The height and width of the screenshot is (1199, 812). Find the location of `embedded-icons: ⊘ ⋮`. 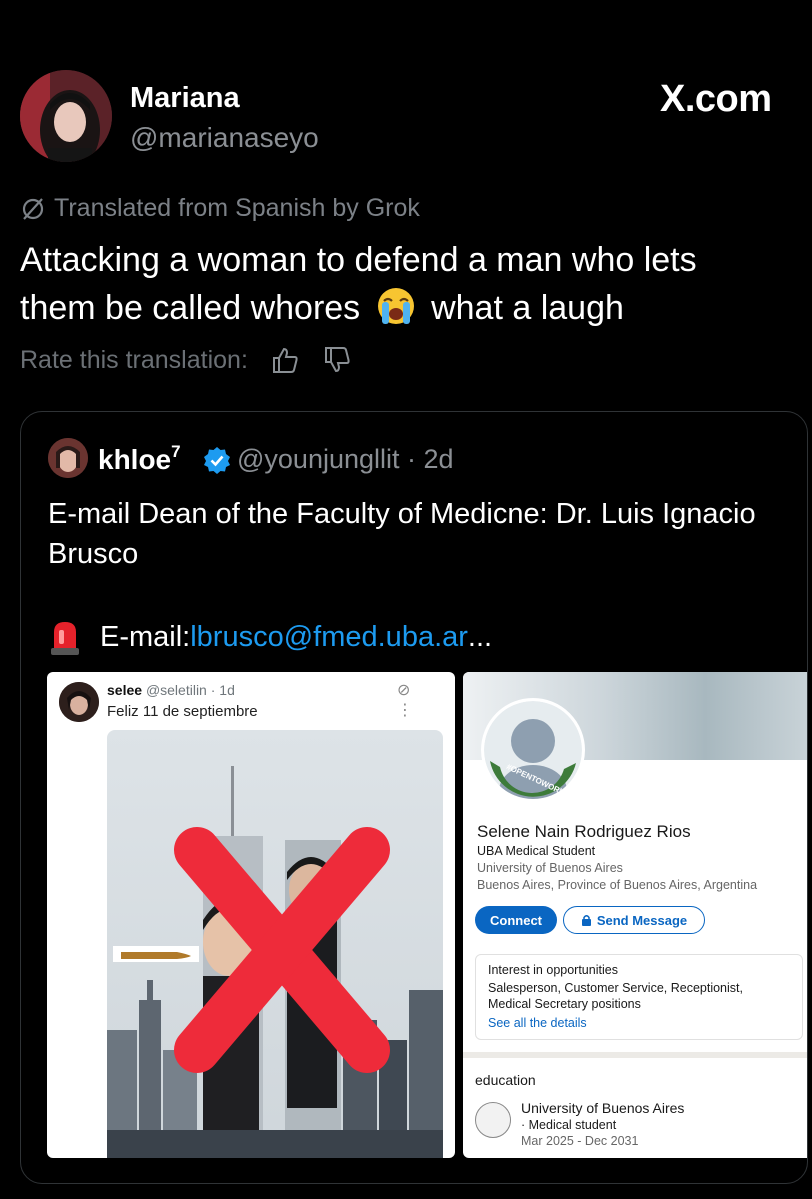

embedded-icons: ⊘ ⋮ is located at coordinates (410, 700).